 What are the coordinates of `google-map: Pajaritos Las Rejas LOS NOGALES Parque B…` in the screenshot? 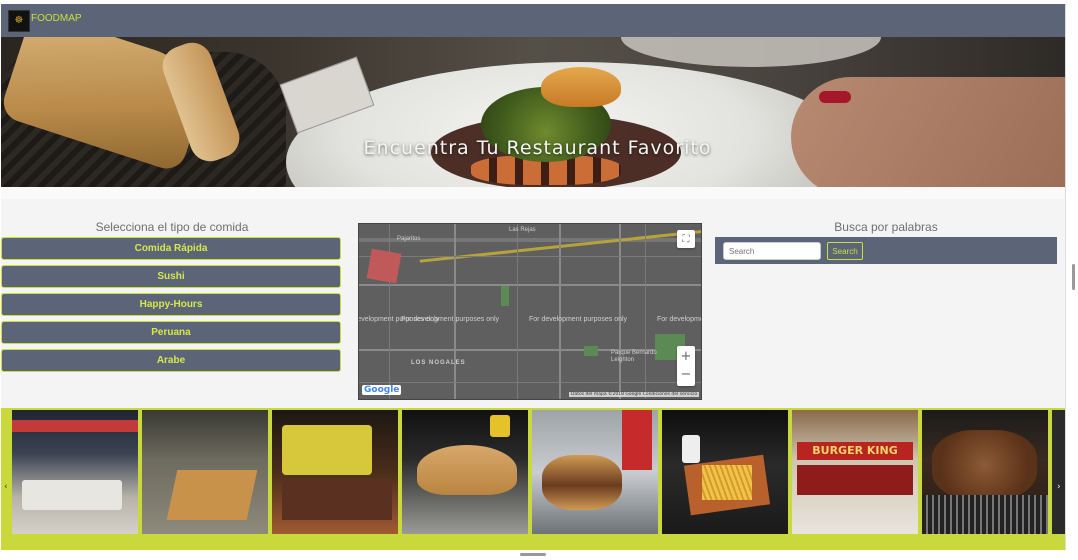 It's located at (530, 311).